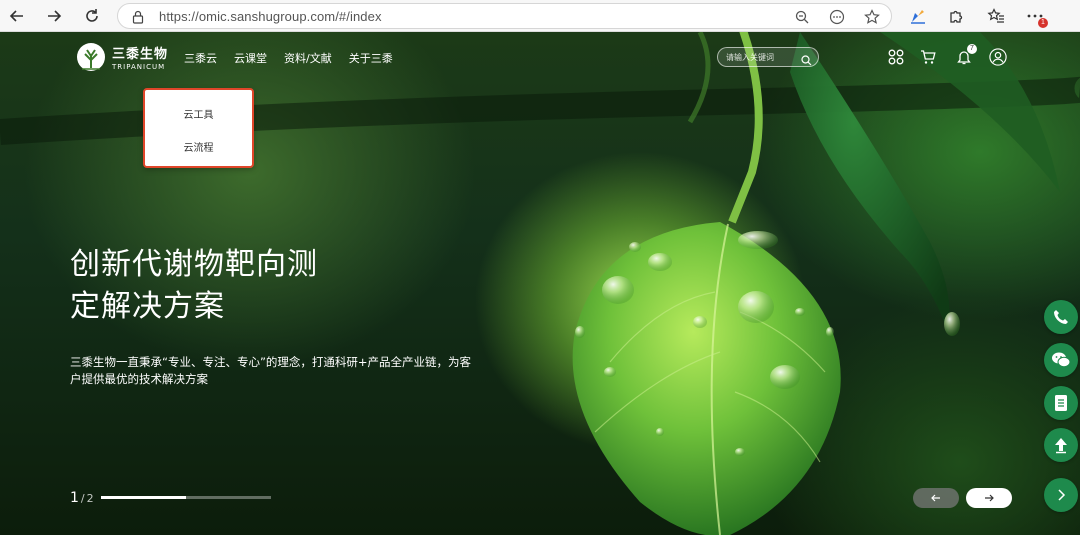 This screenshot has height=535, width=1080. Describe the element at coordinates (1043, 23) in the screenshot. I see `notification-badge: 1` at that location.